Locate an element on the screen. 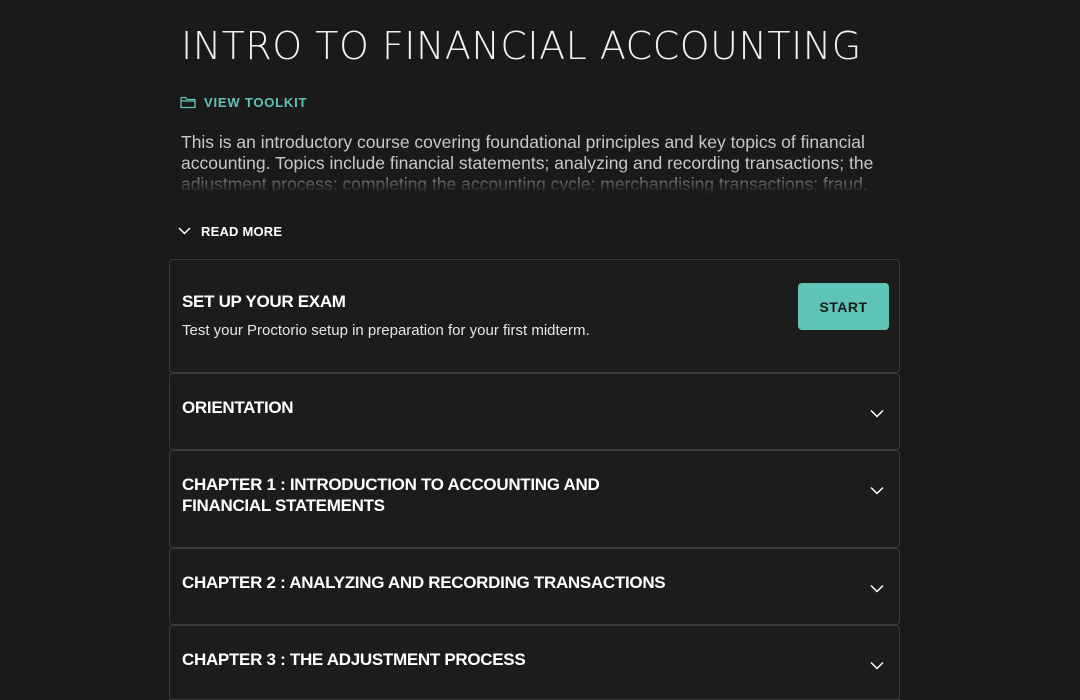 The height and width of the screenshot is (700, 1080). section-chapter-3: CHAPTER 3 : THE ADJUSTMENT PROCESS is located at coordinates (534, 662).